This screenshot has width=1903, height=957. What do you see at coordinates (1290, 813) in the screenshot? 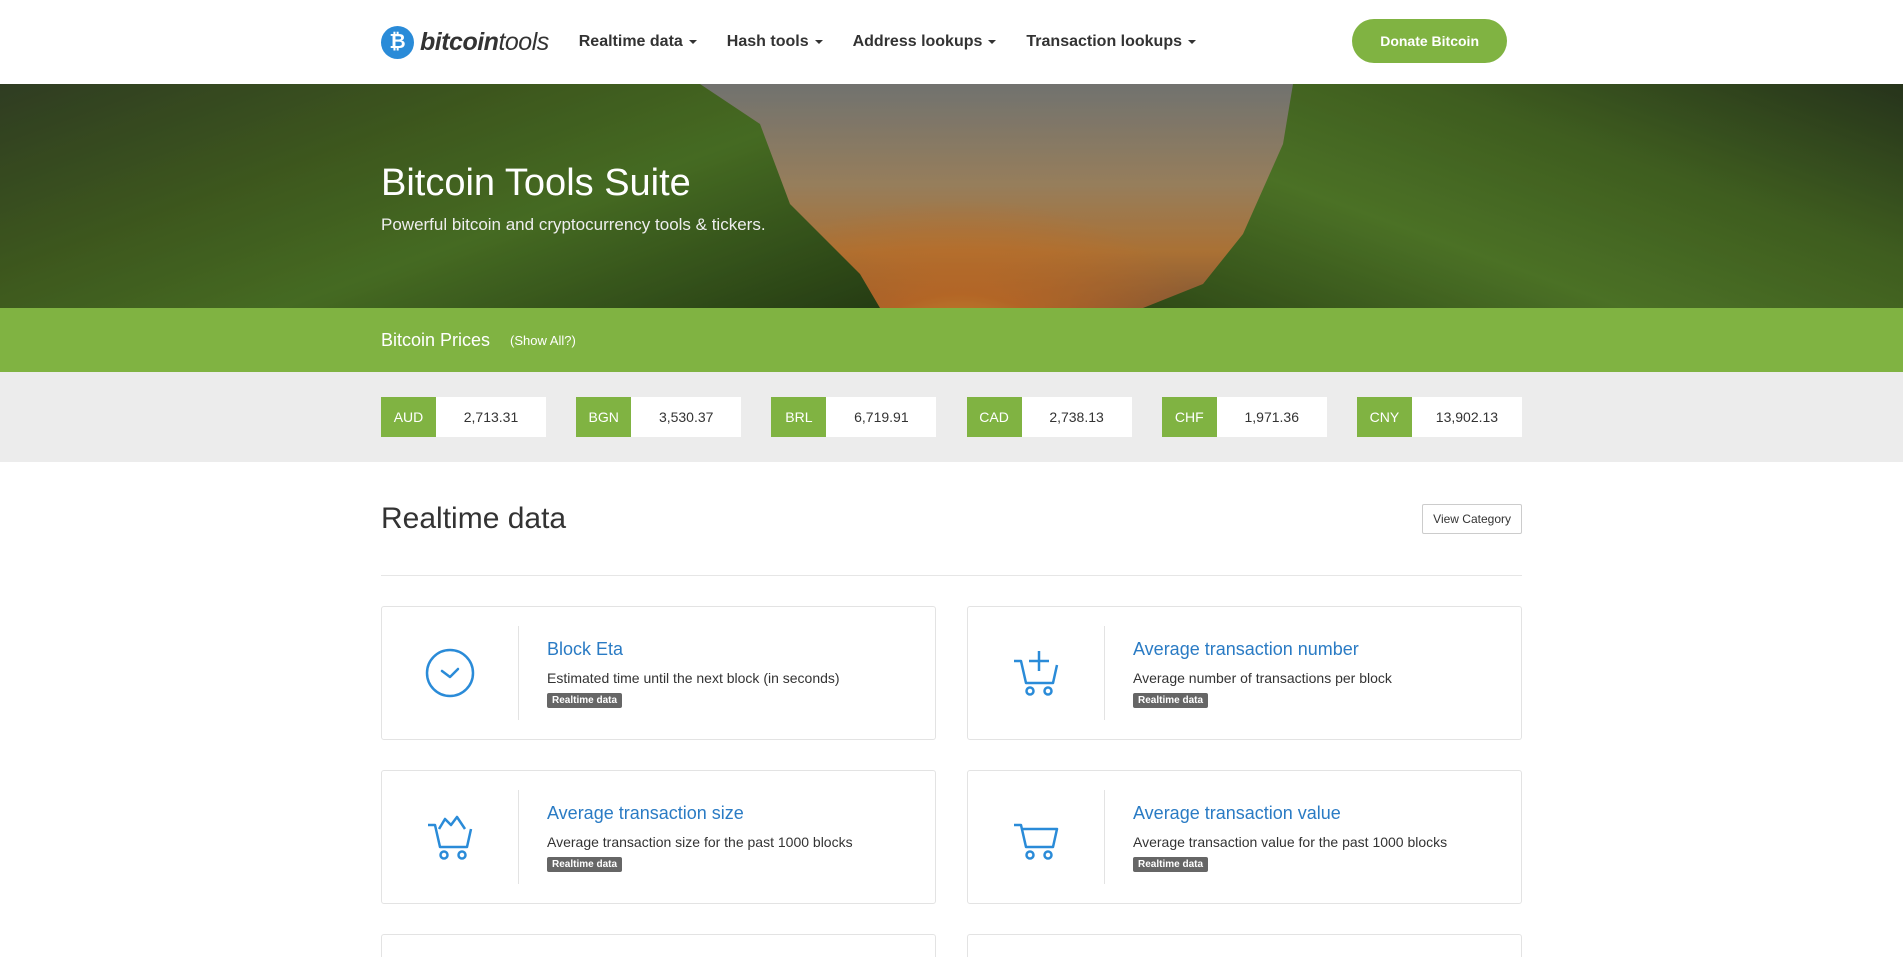
I see `card-title: Average transaction value` at bounding box center [1290, 813].